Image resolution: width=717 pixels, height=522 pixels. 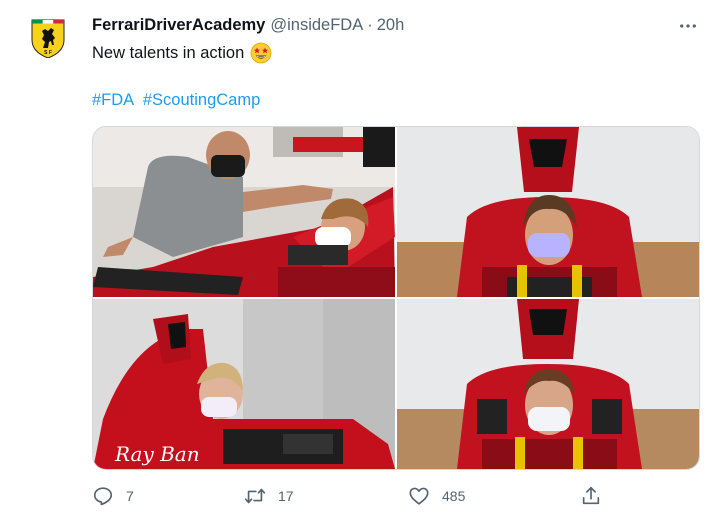 I want to click on like-button: 485, so click(x=436, y=496).